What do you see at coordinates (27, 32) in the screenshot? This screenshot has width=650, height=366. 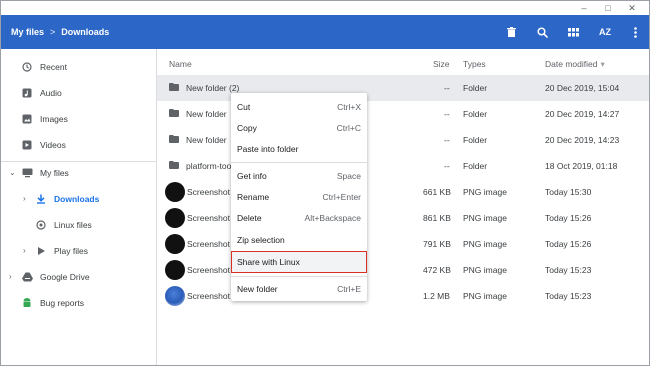 I see `breadcrumb-my-files: My files` at bounding box center [27, 32].